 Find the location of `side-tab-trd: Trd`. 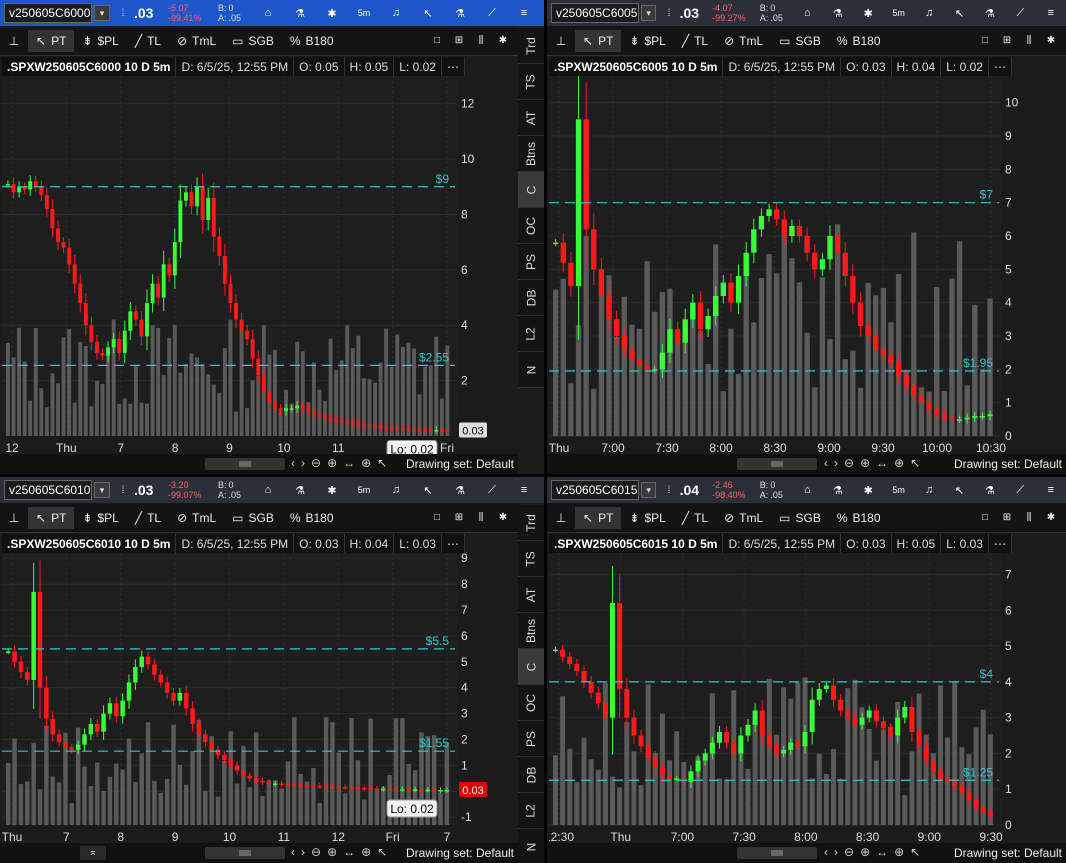

side-tab-trd: Trd is located at coordinates (531, 523).